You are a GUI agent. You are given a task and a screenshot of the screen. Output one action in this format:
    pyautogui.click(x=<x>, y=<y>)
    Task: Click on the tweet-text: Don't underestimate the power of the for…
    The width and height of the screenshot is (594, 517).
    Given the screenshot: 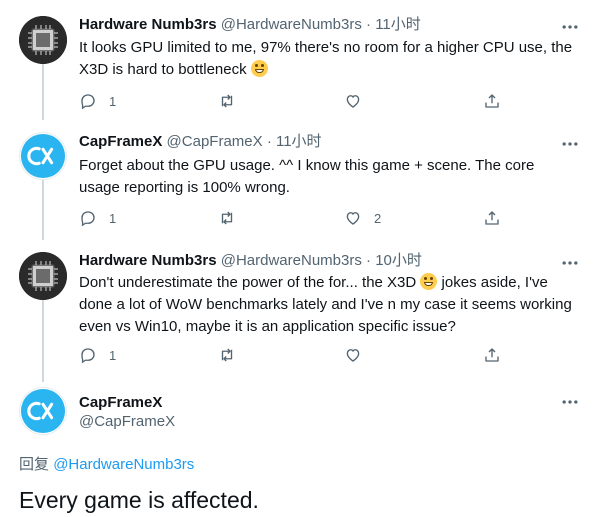 What is the action you would take?
    pyautogui.click(x=329, y=305)
    